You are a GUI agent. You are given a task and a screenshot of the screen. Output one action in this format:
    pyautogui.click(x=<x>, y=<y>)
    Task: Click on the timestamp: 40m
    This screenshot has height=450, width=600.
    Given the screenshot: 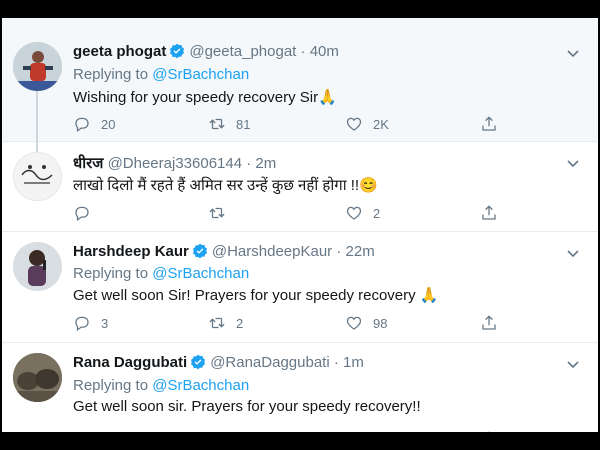 What is the action you would take?
    pyautogui.click(x=324, y=51)
    